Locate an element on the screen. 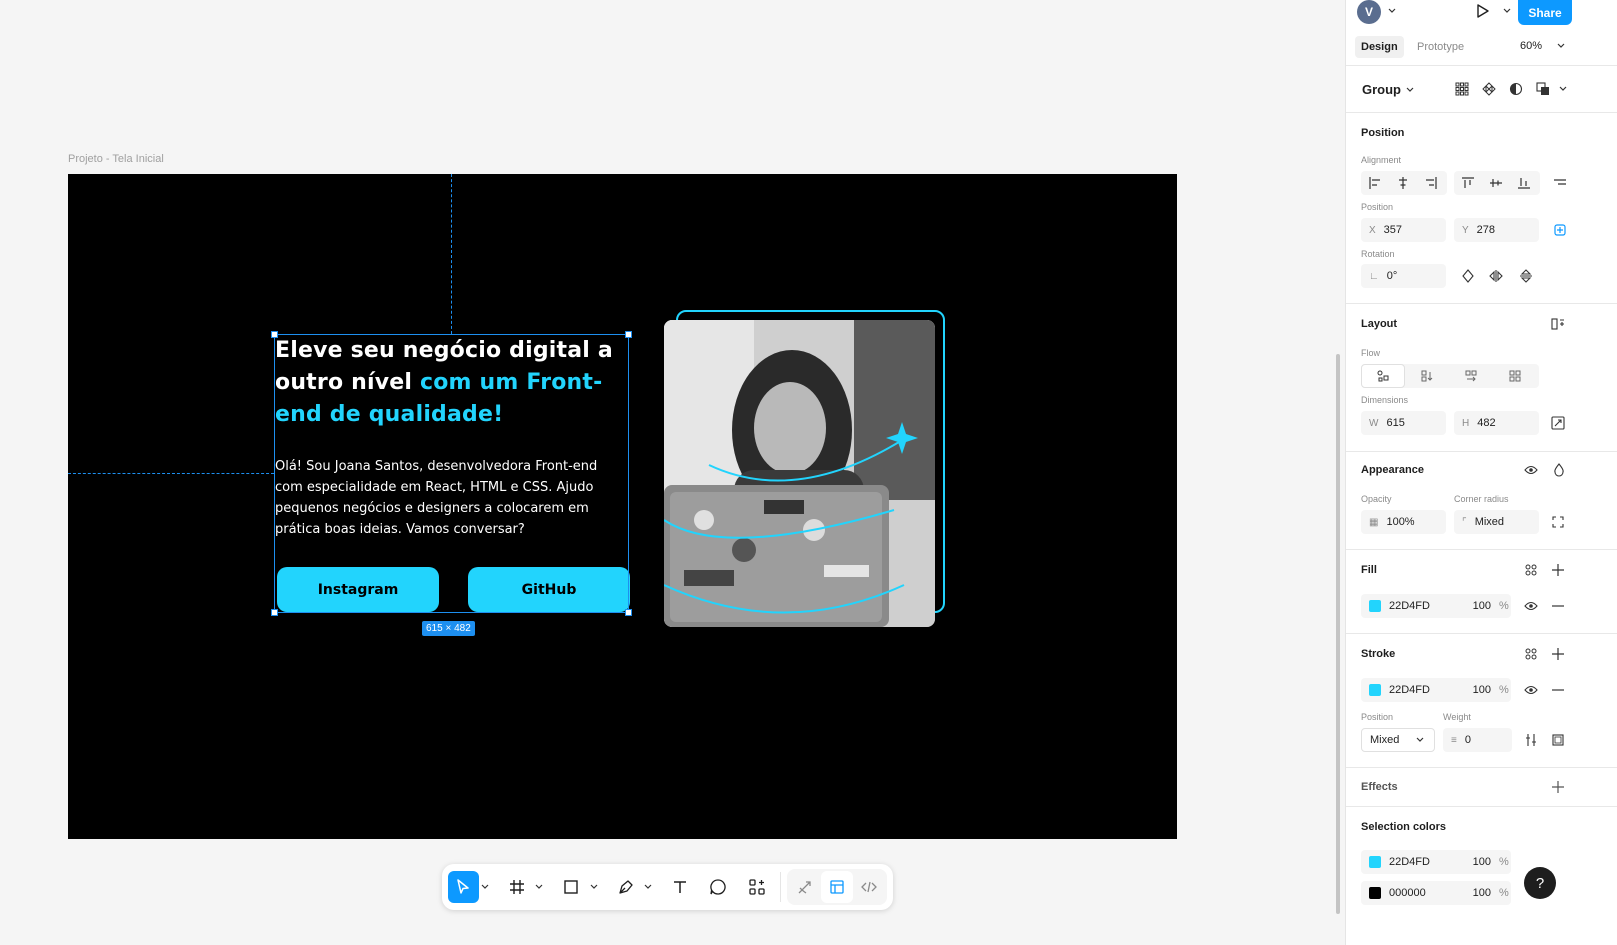 This screenshot has height=945, width=1617. user-avatar: V is located at coordinates (1369, 12).